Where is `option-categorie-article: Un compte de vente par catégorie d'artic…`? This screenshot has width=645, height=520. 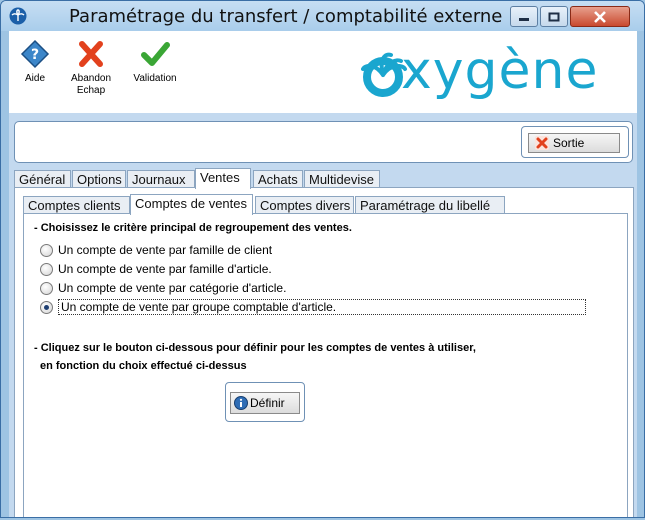
option-categorie-article: Un compte de vente par catégorie d'artic… is located at coordinates (163, 288).